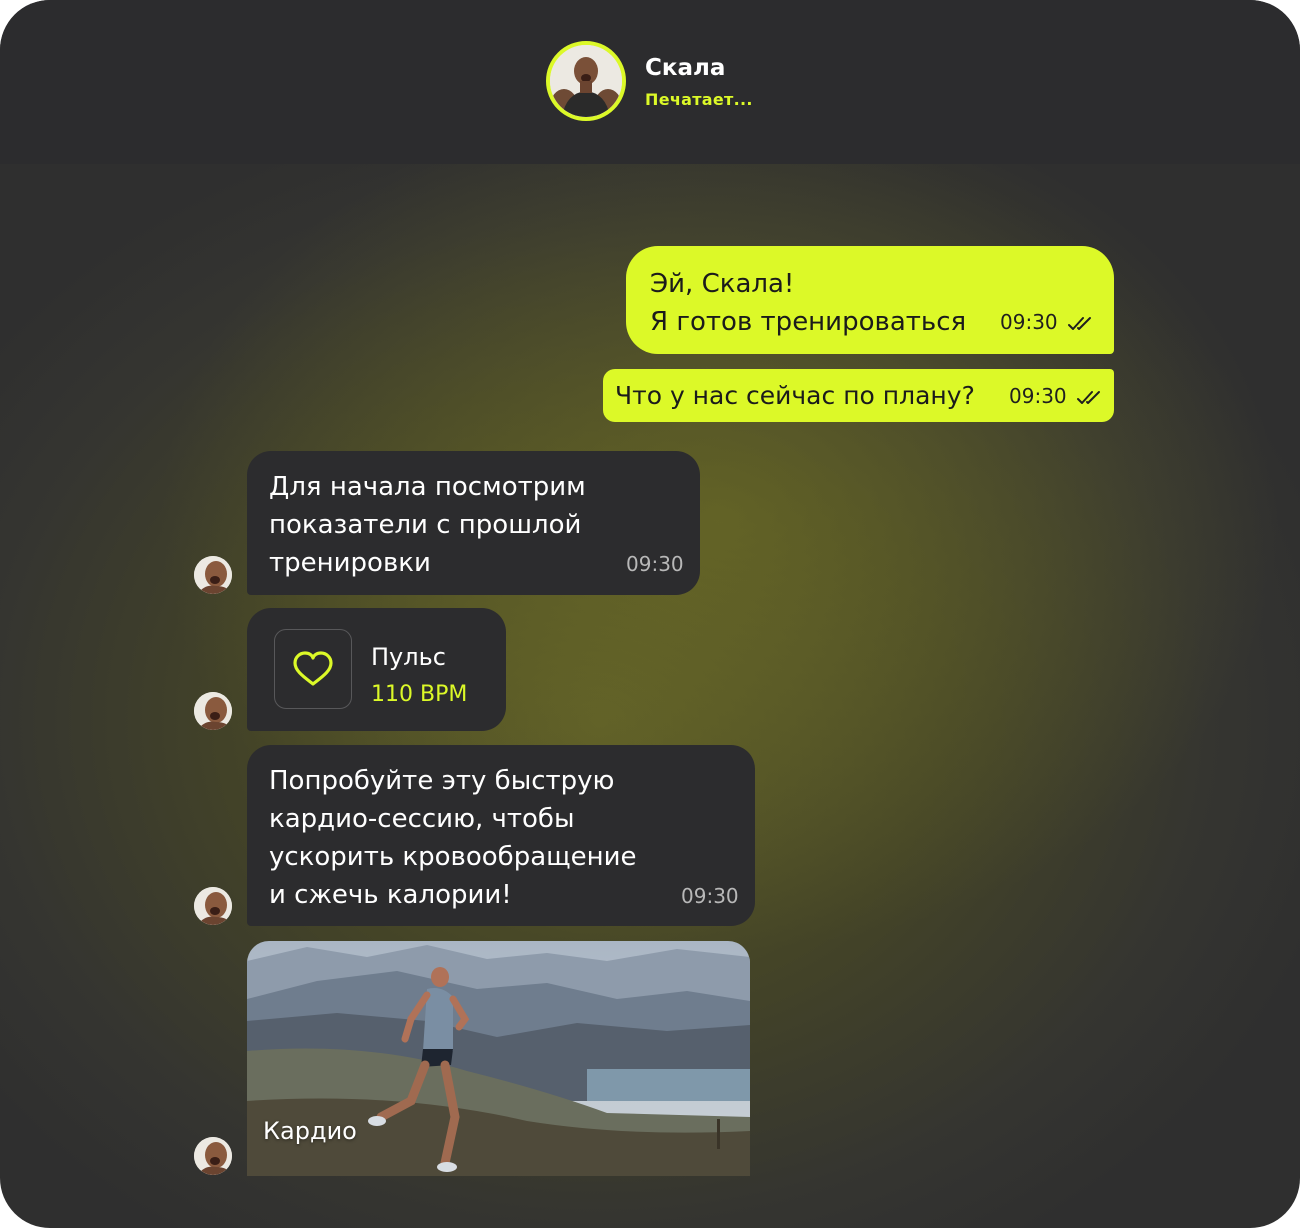 This screenshot has width=1300, height=1228. I want to click on outgoing-message: Эй, Скала! Я готов тренироваться 09:30, so click(870, 300).